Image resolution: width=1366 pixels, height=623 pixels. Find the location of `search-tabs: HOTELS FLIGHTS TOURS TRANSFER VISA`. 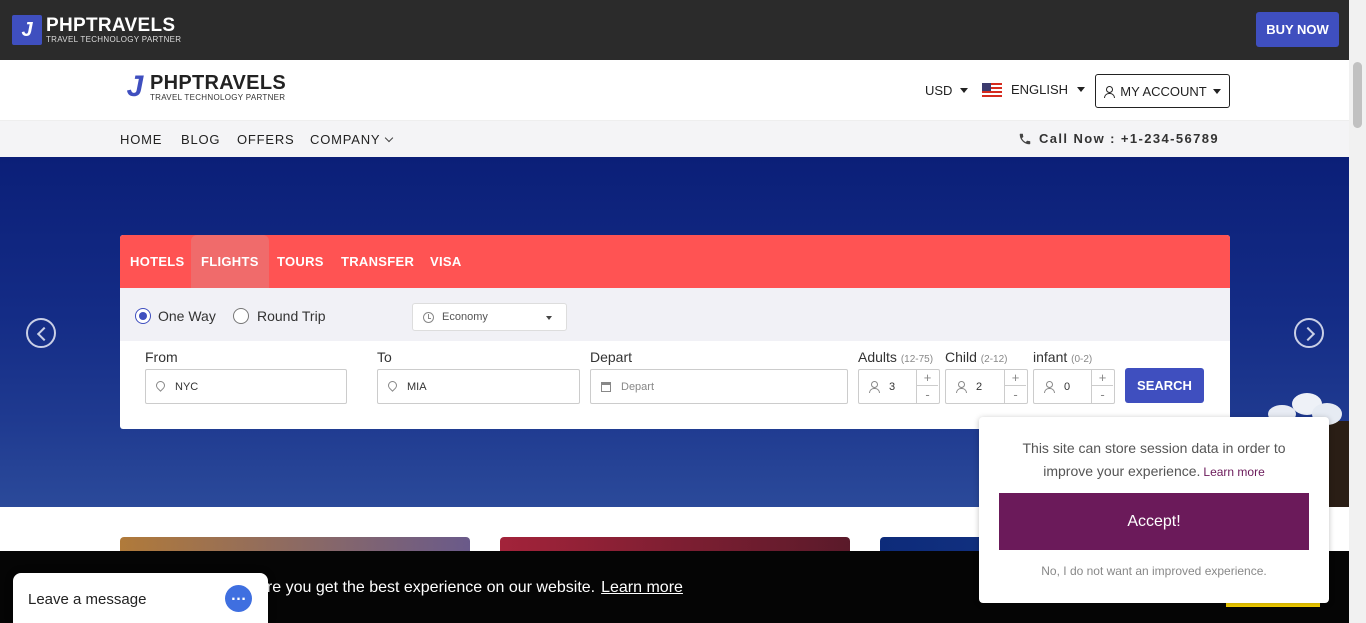

search-tabs: HOTELS FLIGHTS TOURS TRANSFER VISA is located at coordinates (675, 261).